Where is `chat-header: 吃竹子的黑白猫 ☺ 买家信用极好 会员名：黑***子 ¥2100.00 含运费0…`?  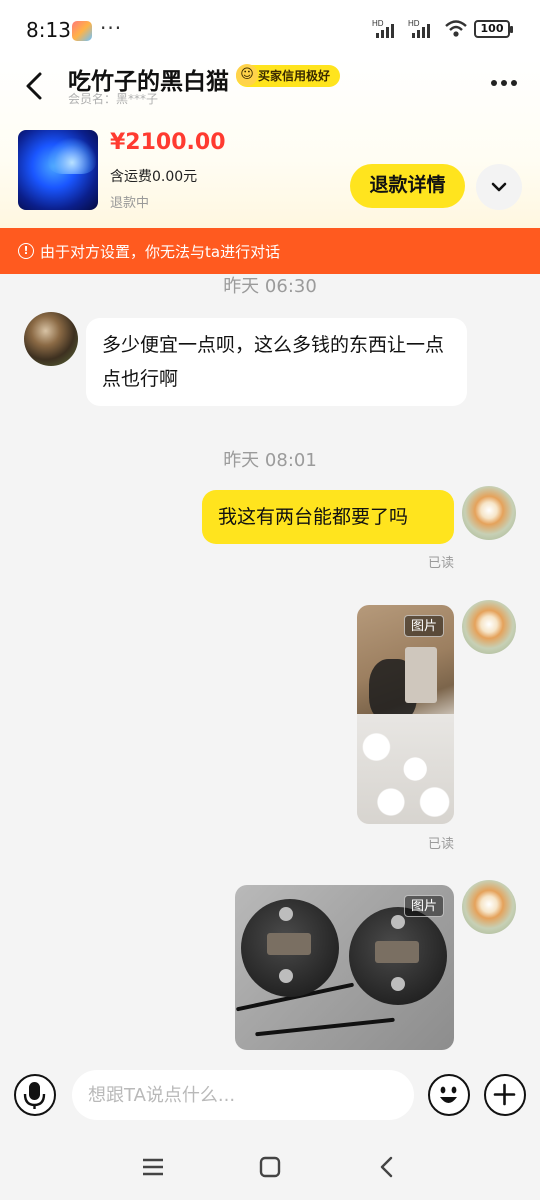
chat-header: 吃竹子的黑白猫 ☺ 买家信用极好 会员名：黑***子 ¥2100.00 含运费0… is located at coordinates (270, 144).